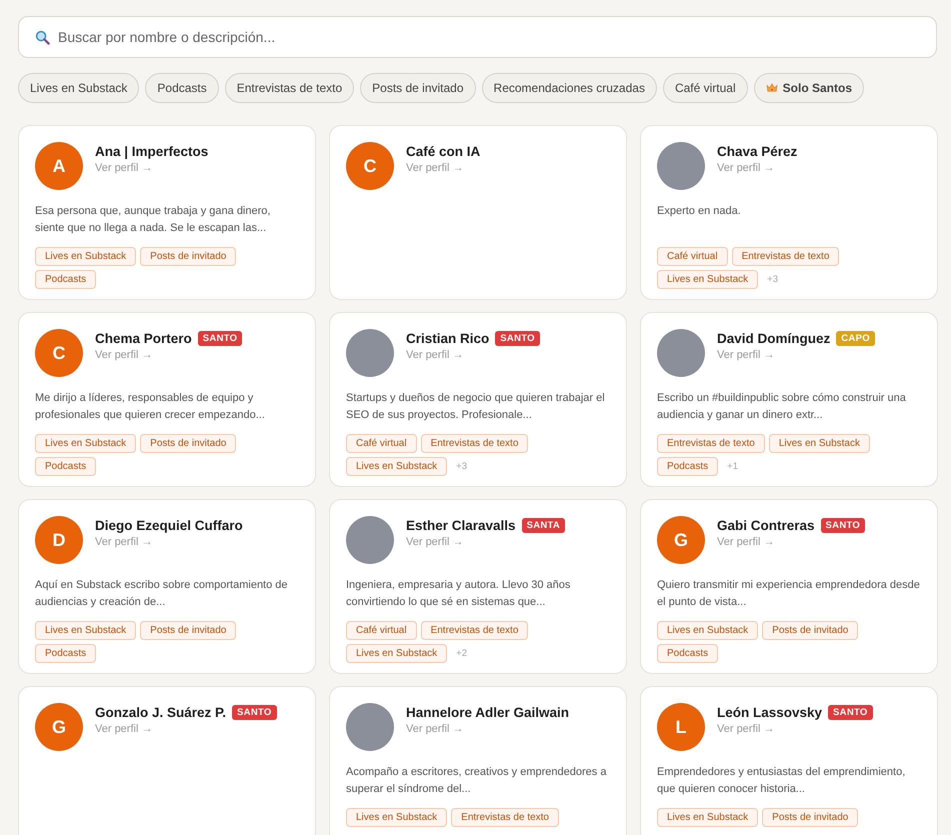 This screenshot has height=835, width=951. What do you see at coordinates (766, 525) in the screenshot?
I see `profile-name: Gabi Contreras` at bounding box center [766, 525].